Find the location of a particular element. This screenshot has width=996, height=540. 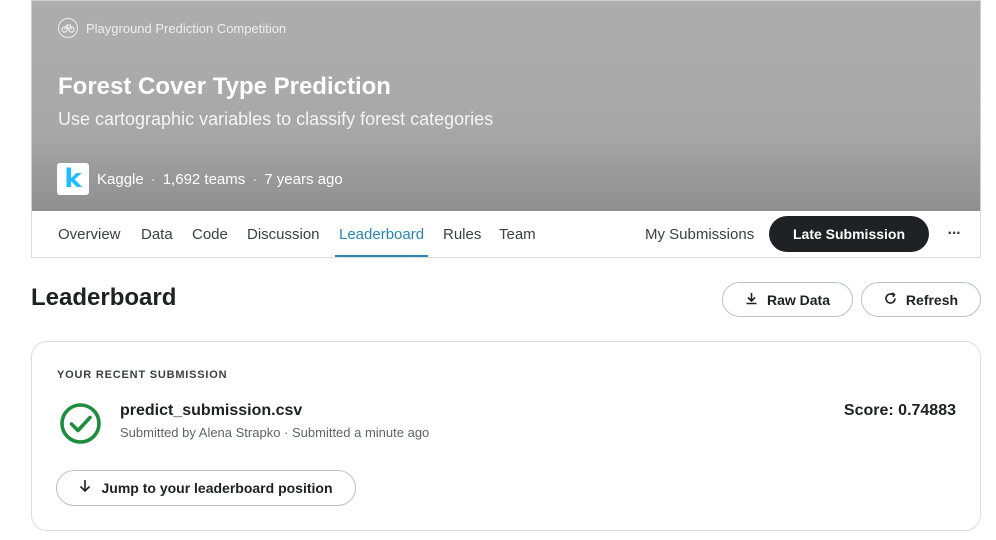

jump-to-position-button: Jump to your leaderboard position is located at coordinates (206, 488).